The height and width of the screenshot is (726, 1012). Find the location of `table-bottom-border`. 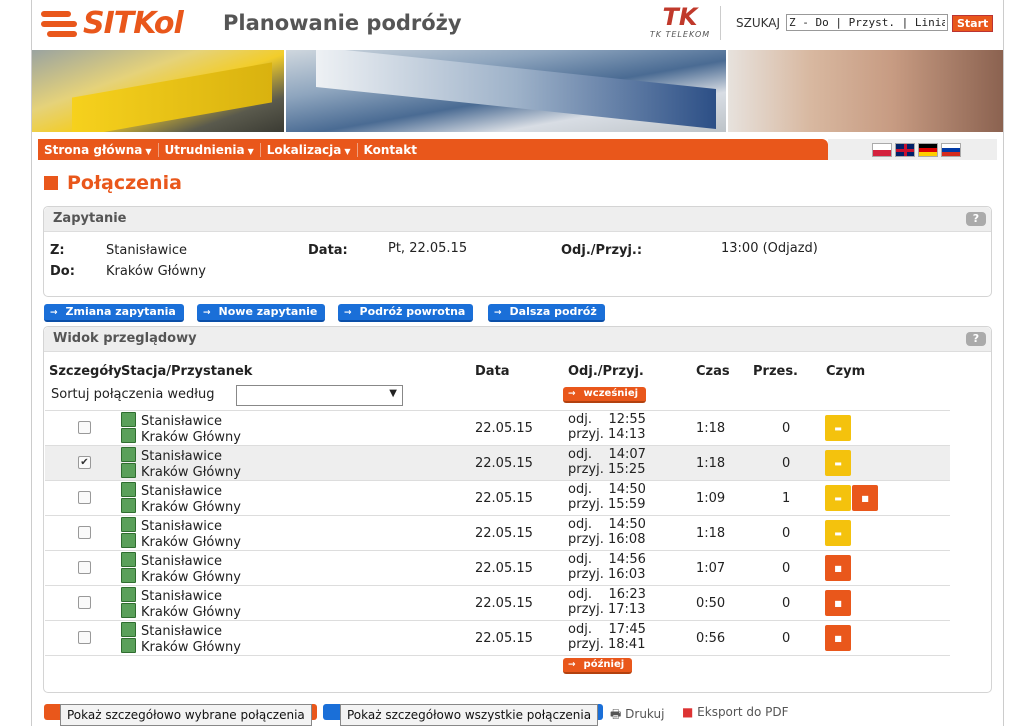

table-bottom-border is located at coordinates (497, 655).